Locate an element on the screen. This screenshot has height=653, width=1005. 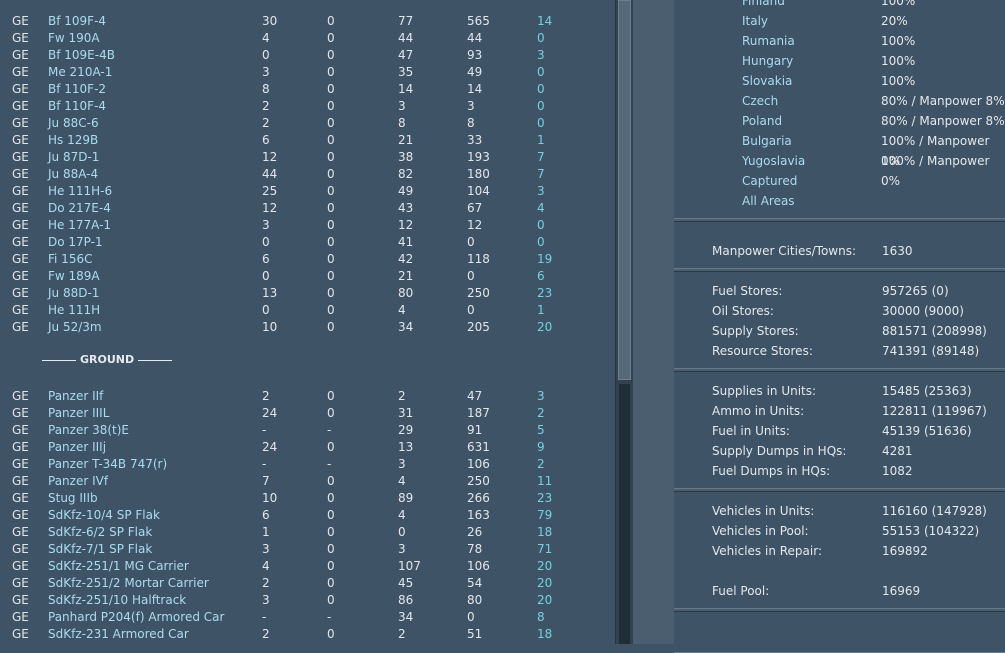
area-name: Bulgaria is located at coordinates (767, 141).